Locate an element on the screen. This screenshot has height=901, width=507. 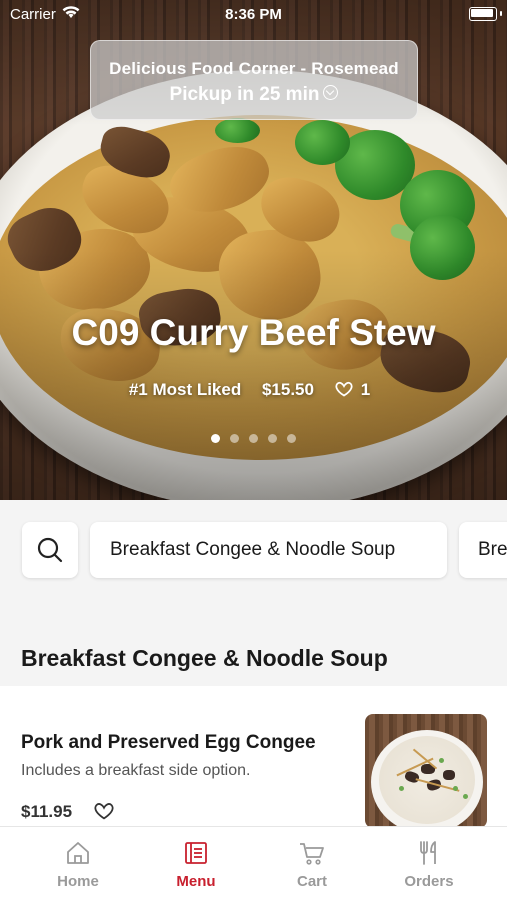
cart-icon is located at coordinates (312, 854).